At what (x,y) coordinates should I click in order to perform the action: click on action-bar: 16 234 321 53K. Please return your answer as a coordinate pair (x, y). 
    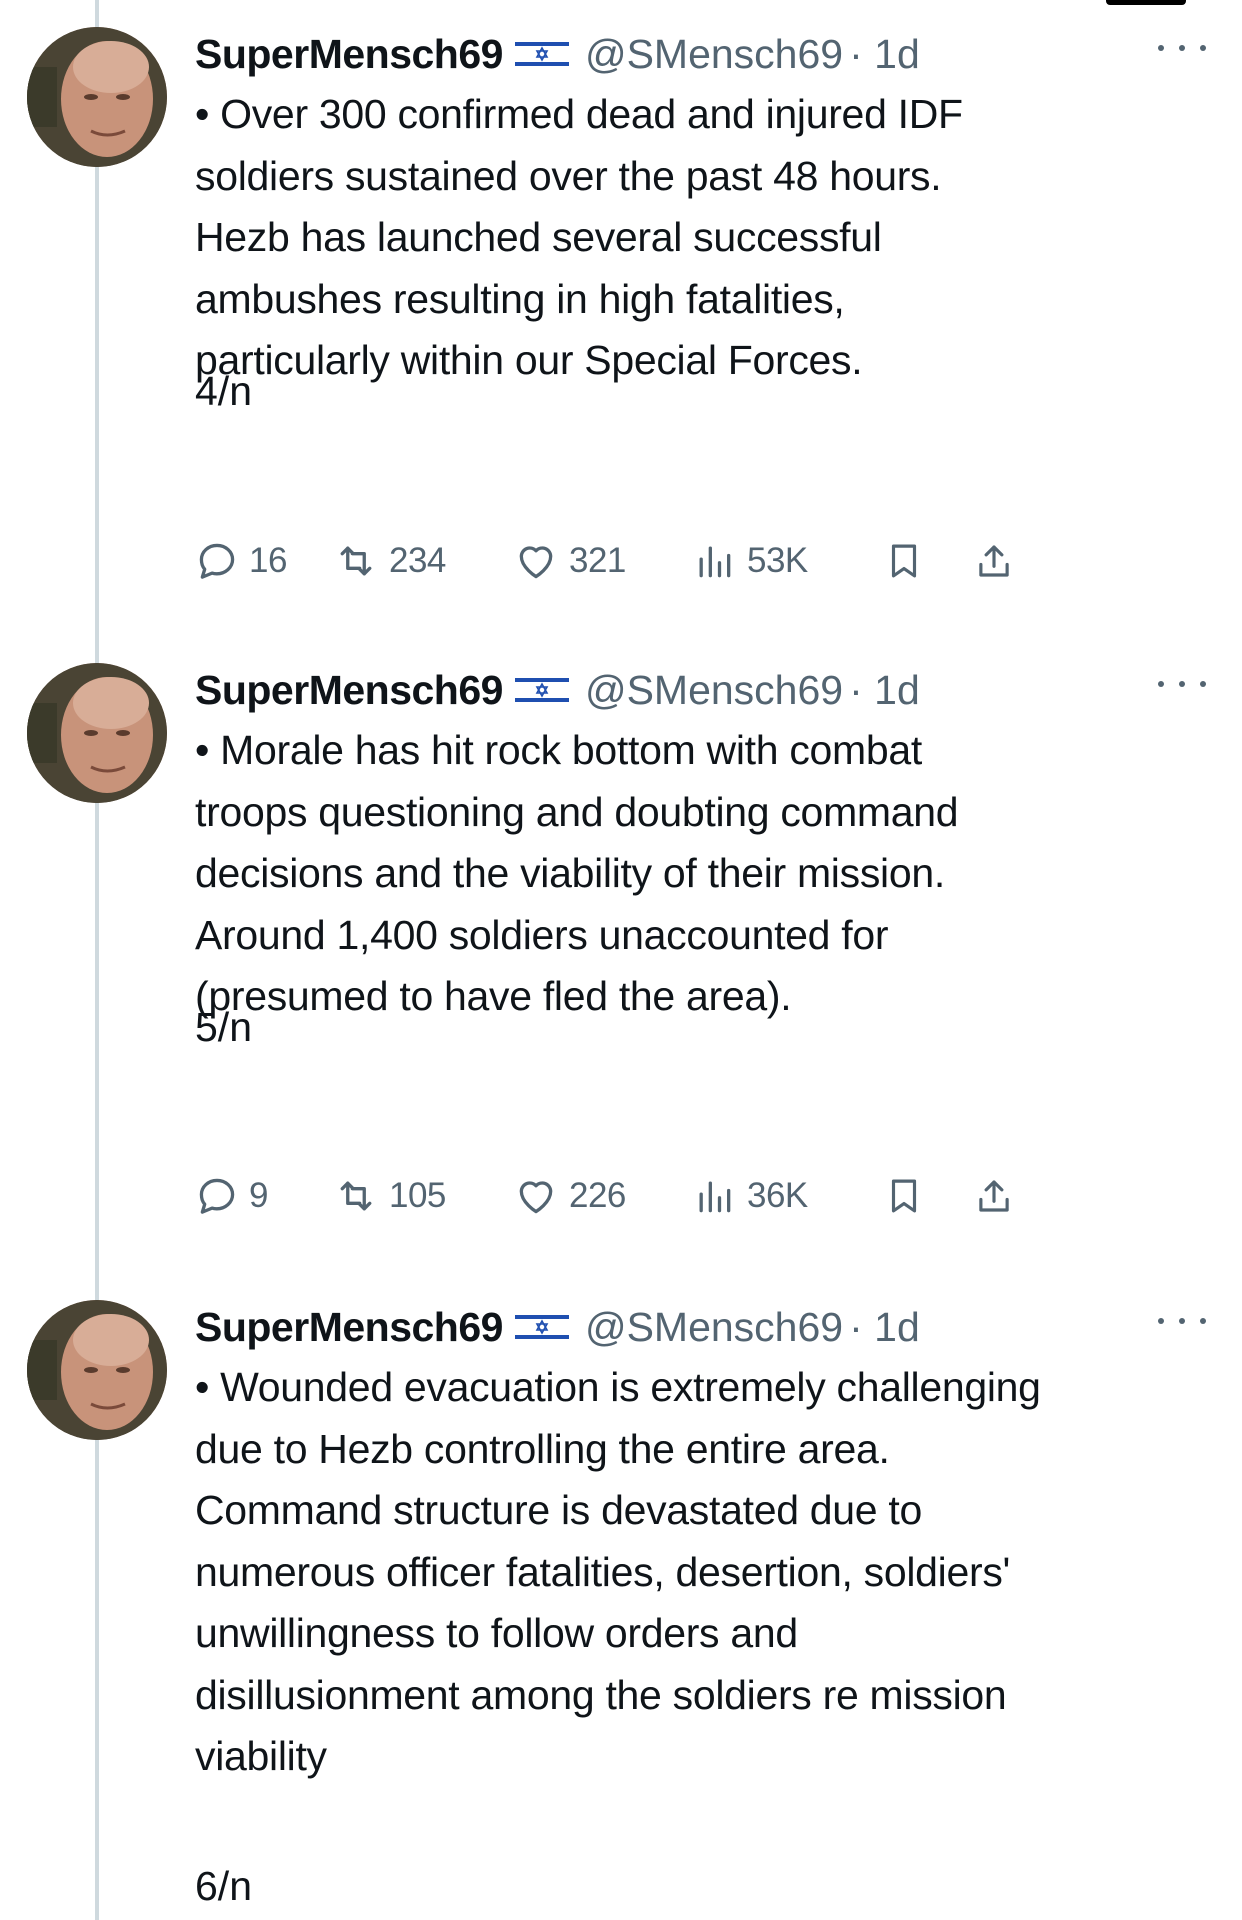
    Looking at the image, I should click on (710, 561).